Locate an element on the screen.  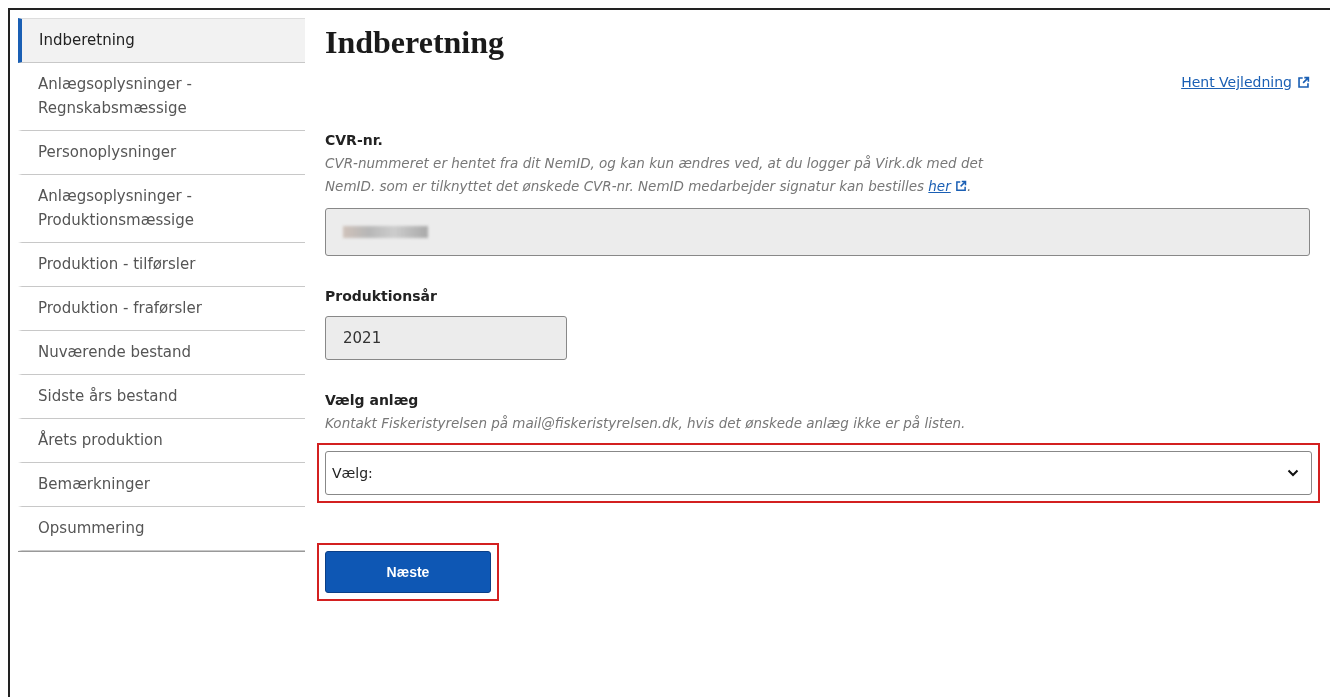
sidebar-item: Nuværende bestand is located at coordinates (161, 353).